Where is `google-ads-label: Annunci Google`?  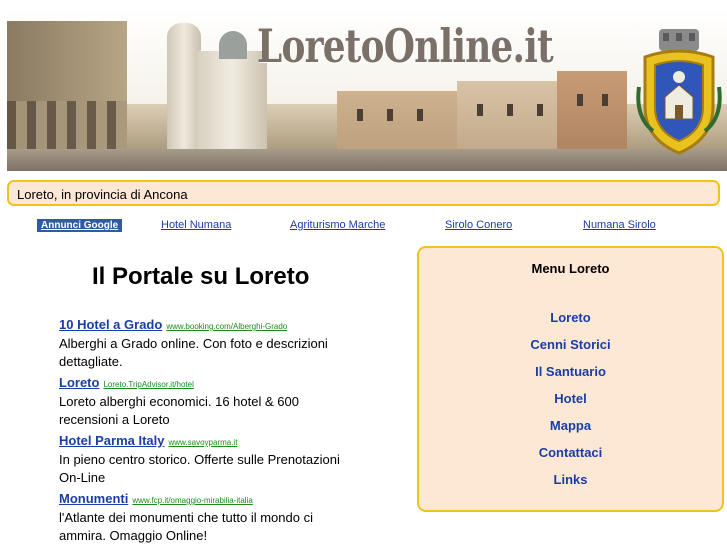 google-ads-label: Annunci Google is located at coordinates (80, 225).